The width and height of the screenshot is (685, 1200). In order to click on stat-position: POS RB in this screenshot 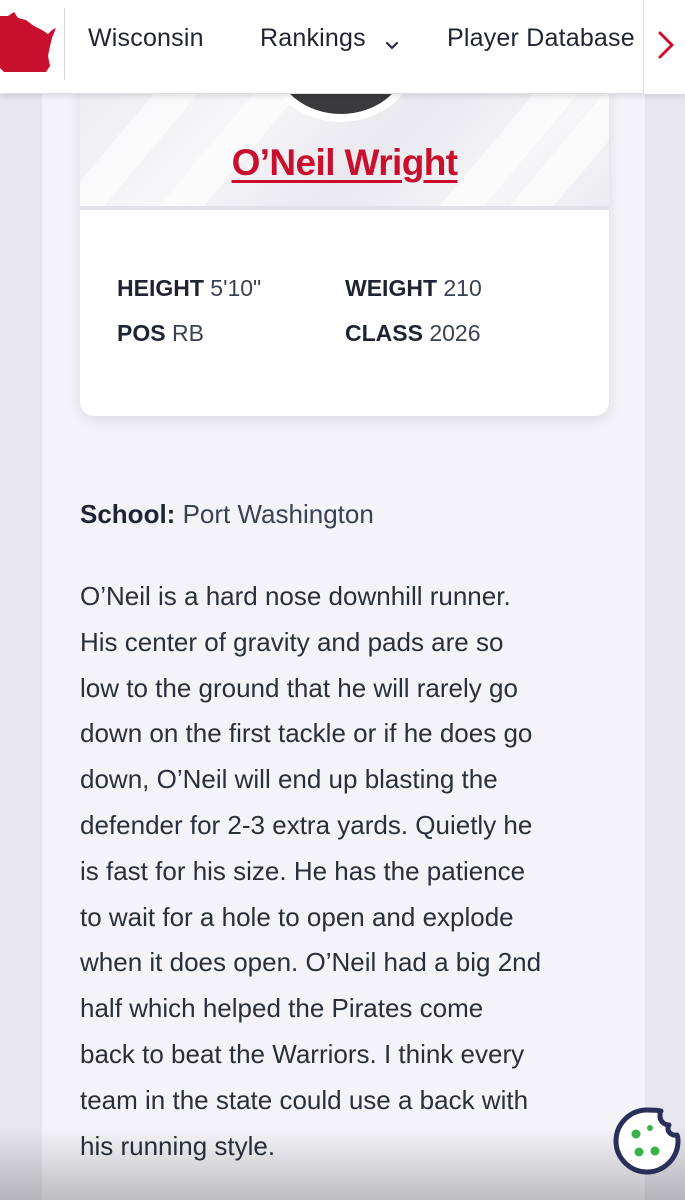, I will do `click(160, 333)`.